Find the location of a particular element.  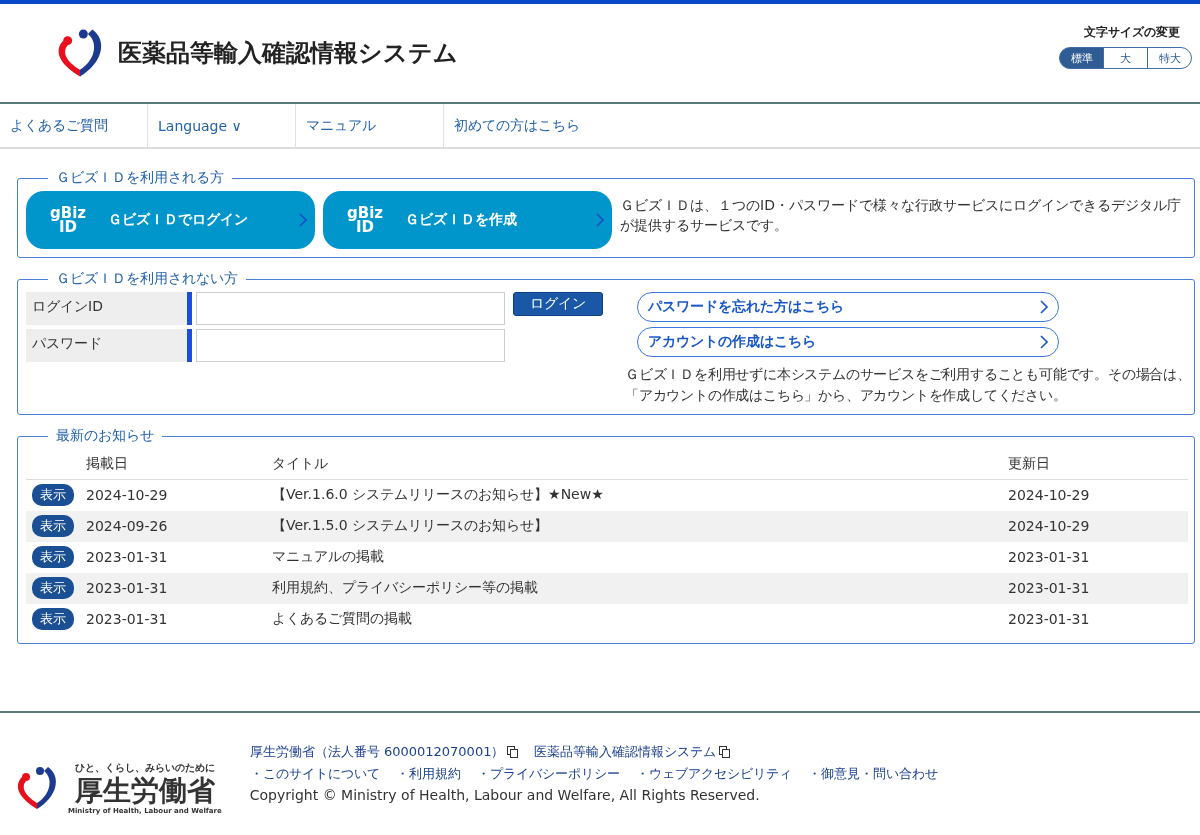

table-cell: 【Ver.1.6.0 システムリリースのお知らせ】★New★ is located at coordinates (640, 495).